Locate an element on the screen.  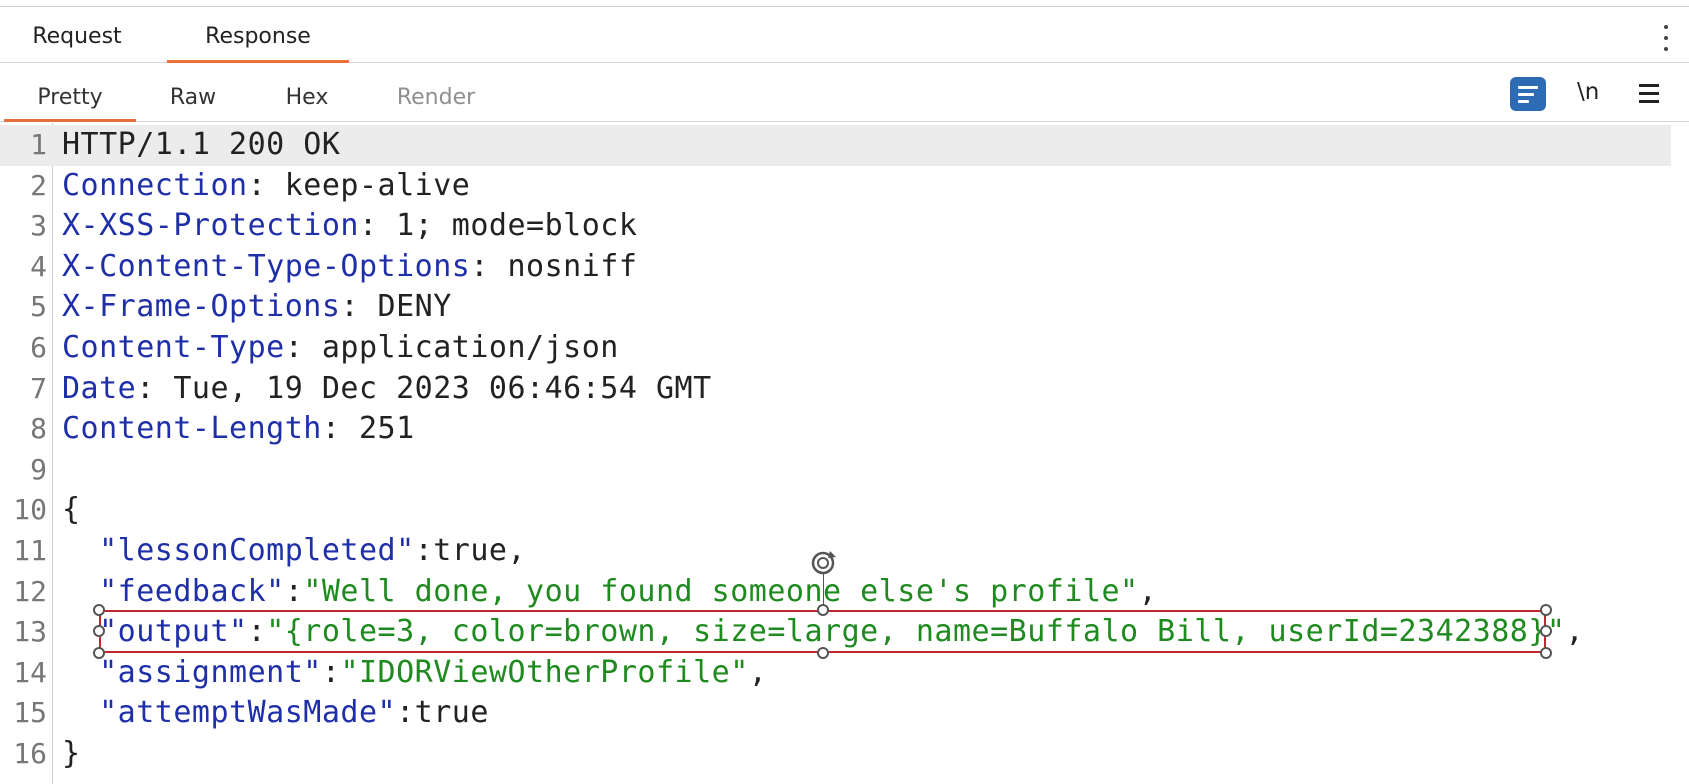
line-number: 12 is located at coordinates (30, 591).